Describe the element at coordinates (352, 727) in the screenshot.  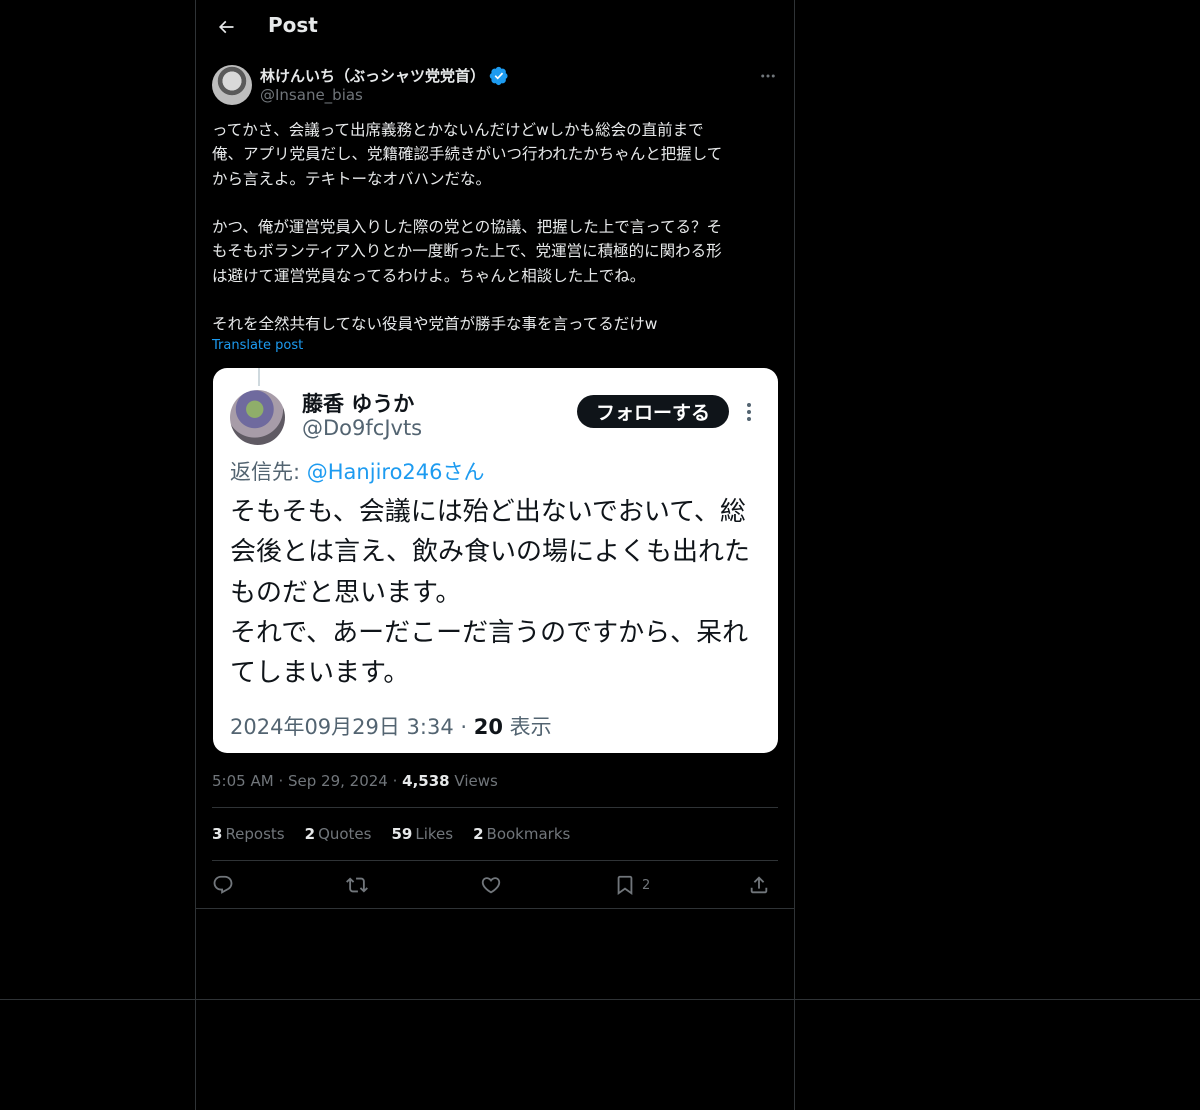
I see `embedded-date: 2024年09月29日 3:34 ·` at that location.